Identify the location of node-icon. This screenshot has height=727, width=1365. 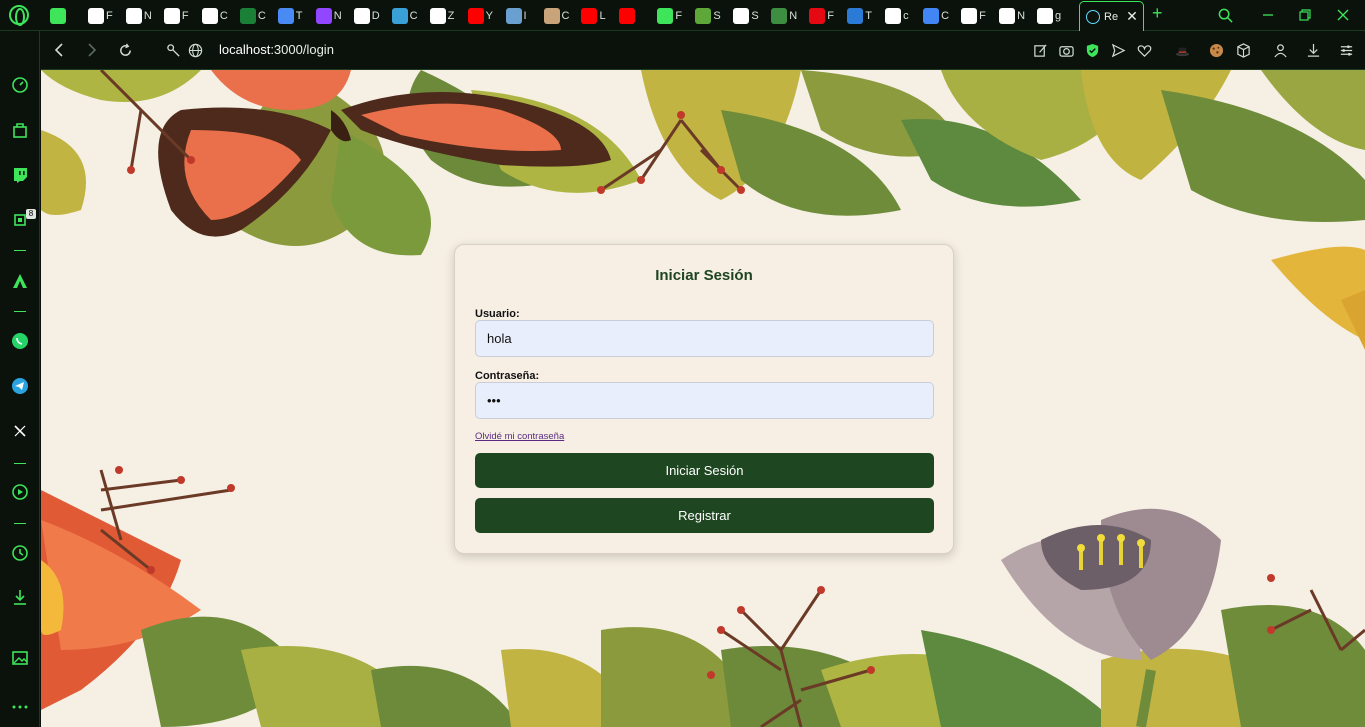
(779, 16).